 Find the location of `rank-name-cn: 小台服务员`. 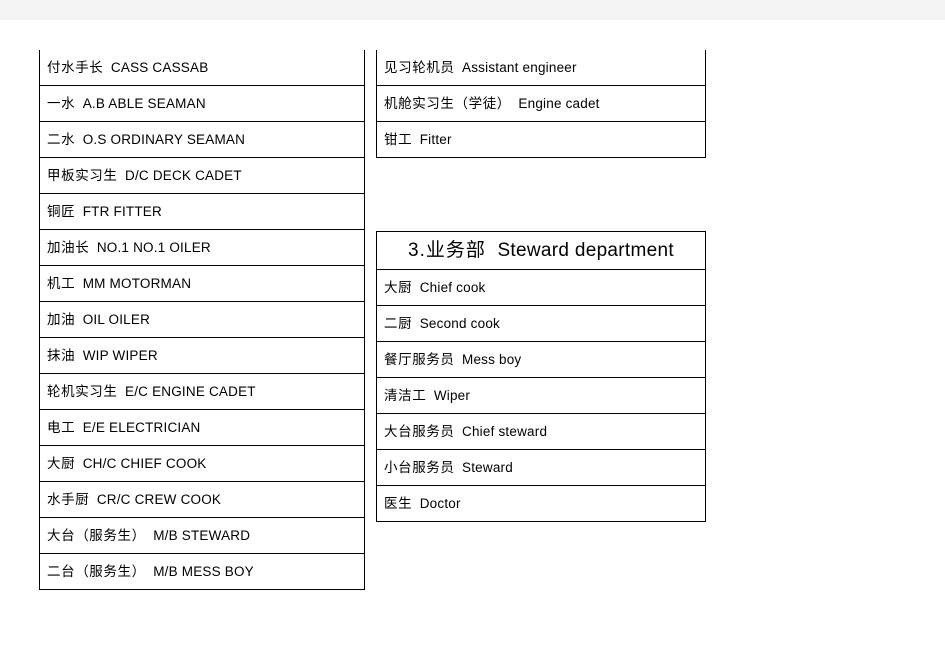

rank-name-cn: 小台服务员 is located at coordinates (419, 467).